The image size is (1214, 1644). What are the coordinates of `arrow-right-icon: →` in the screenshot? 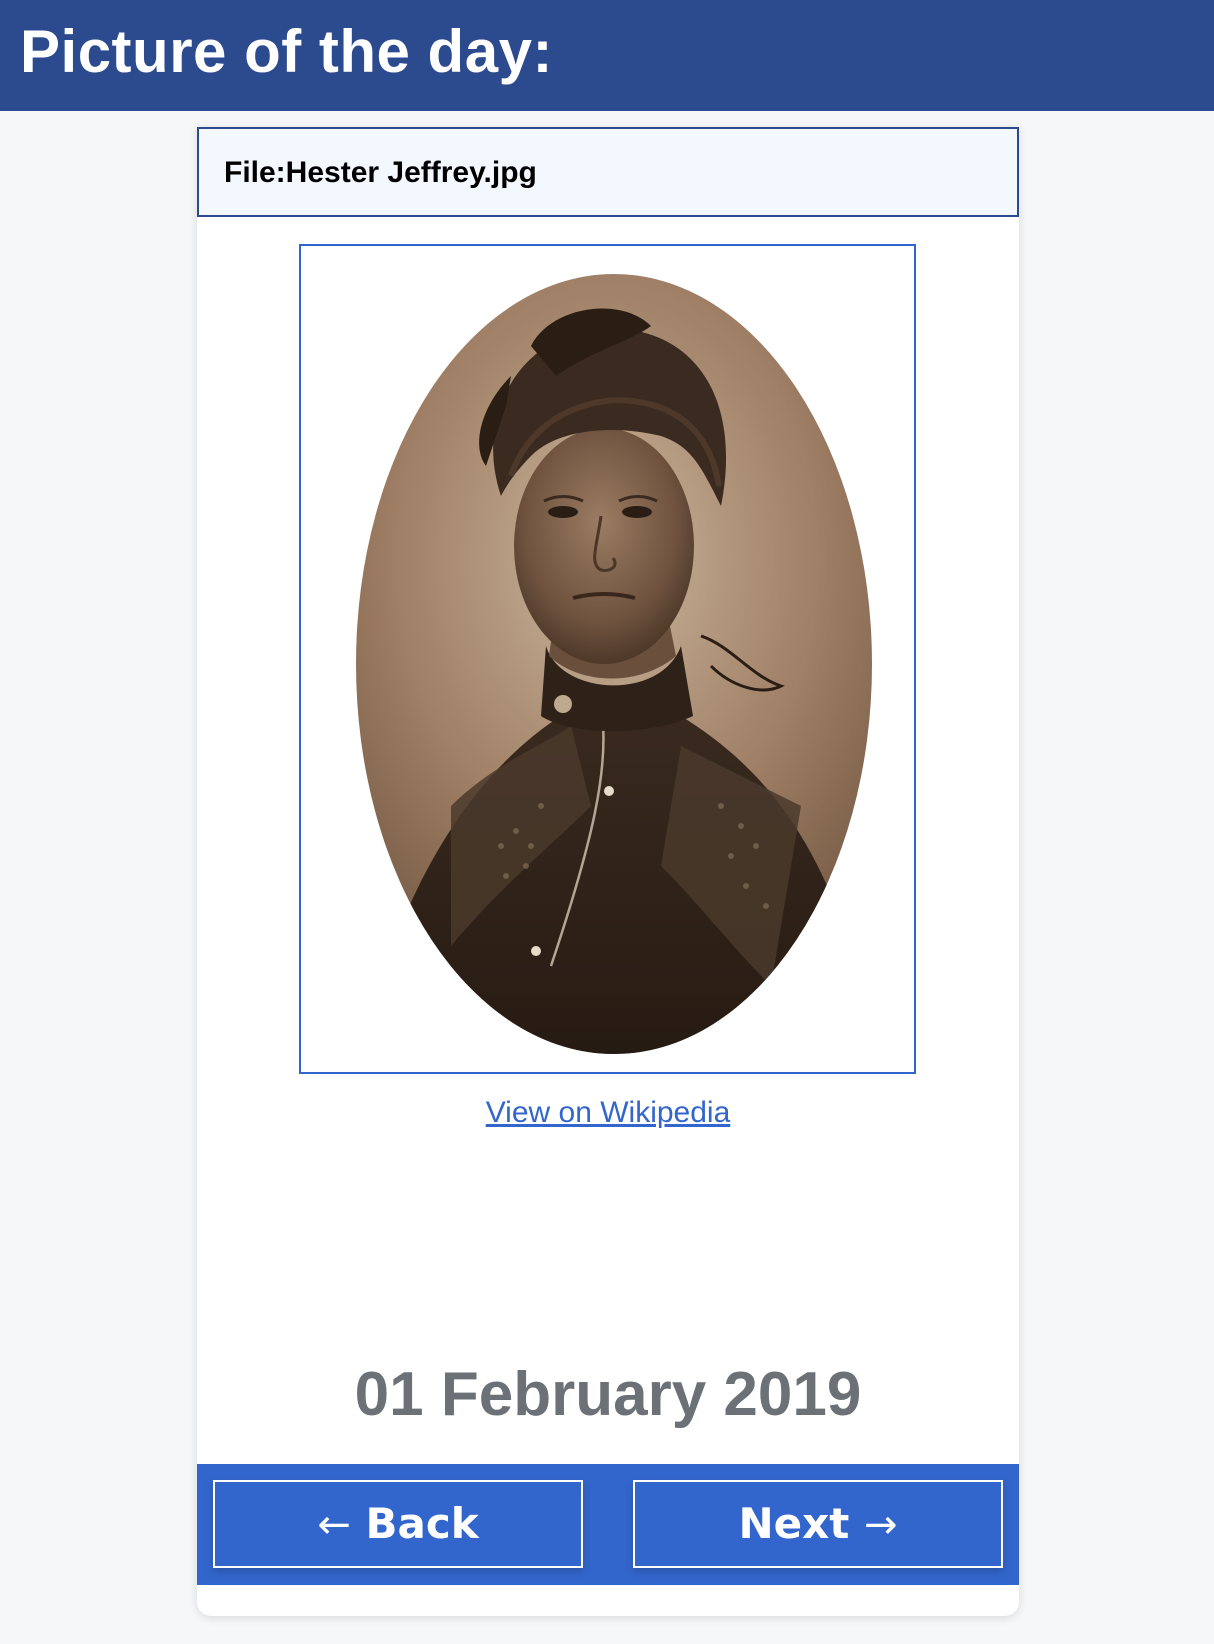 It's located at (880, 1525).